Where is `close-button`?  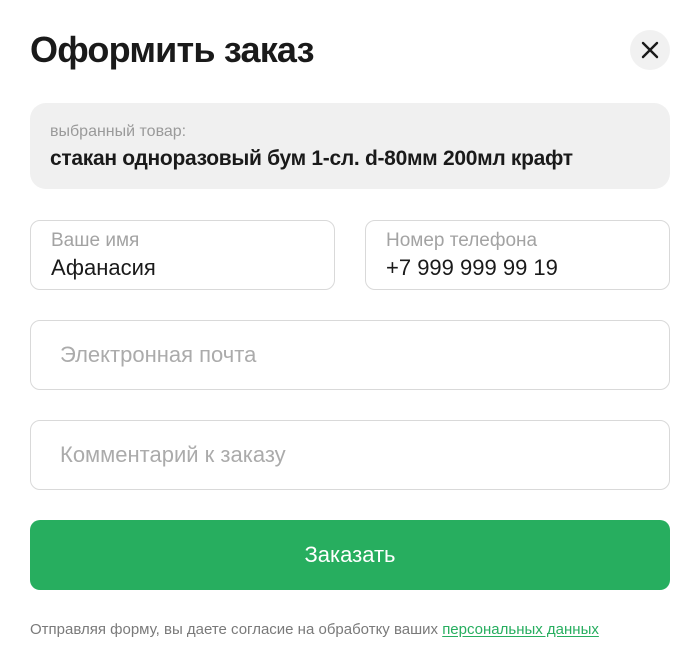 close-button is located at coordinates (650, 50).